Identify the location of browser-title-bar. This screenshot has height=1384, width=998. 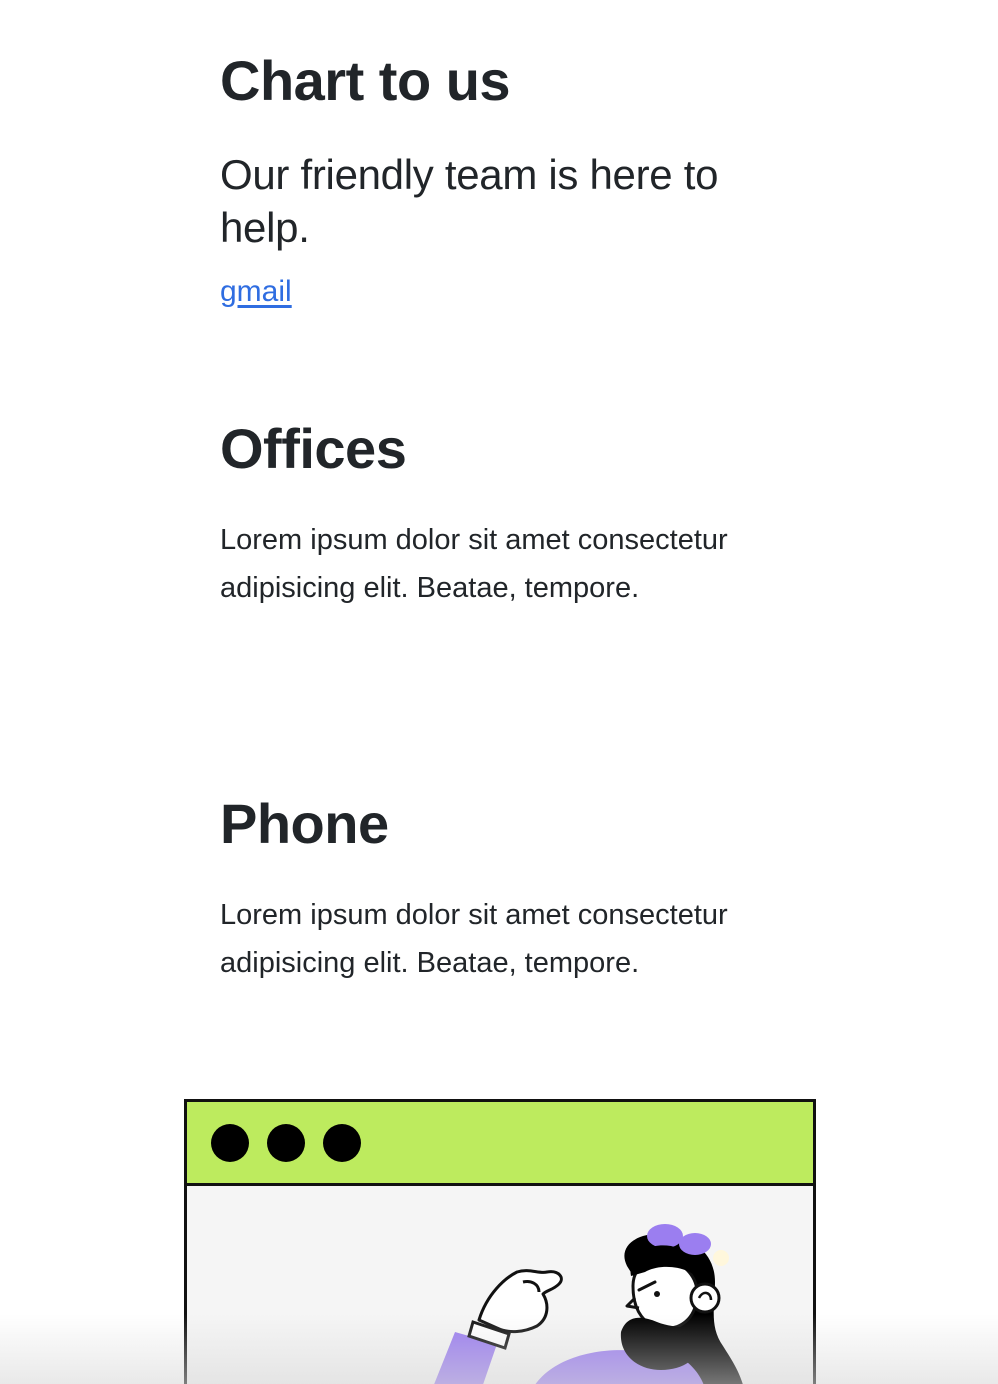
(500, 1144).